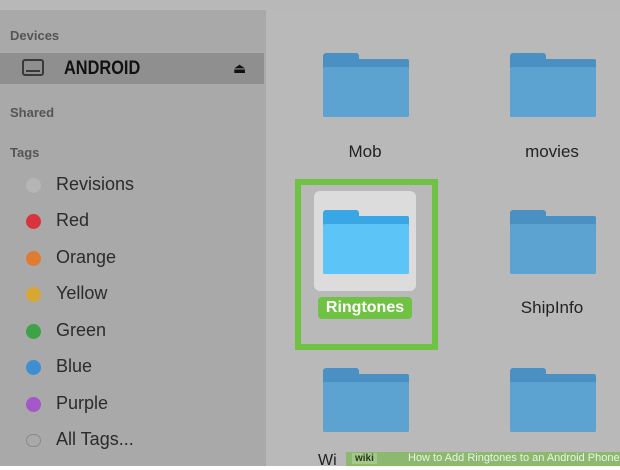  What do you see at coordinates (32, 112) in the screenshot?
I see `shared-heading: Shared` at bounding box center [32, 112].